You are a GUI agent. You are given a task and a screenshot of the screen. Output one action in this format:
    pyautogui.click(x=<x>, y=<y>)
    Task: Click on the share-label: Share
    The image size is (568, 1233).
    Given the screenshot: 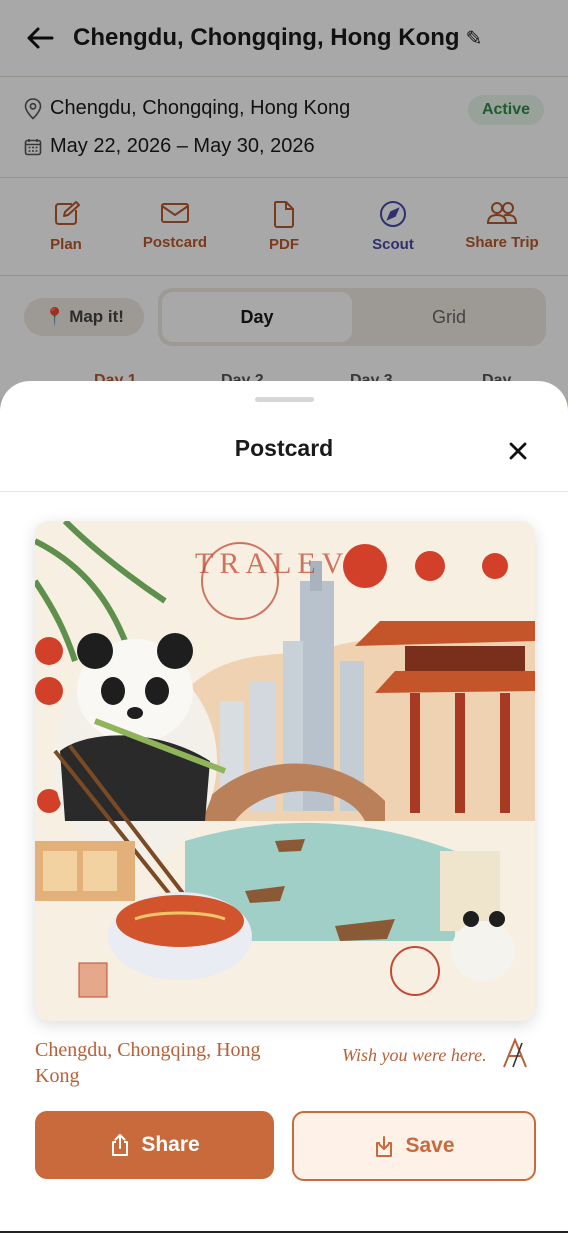 What is the action you would take?
    pyautogui.click(x=170, y=1144)
    